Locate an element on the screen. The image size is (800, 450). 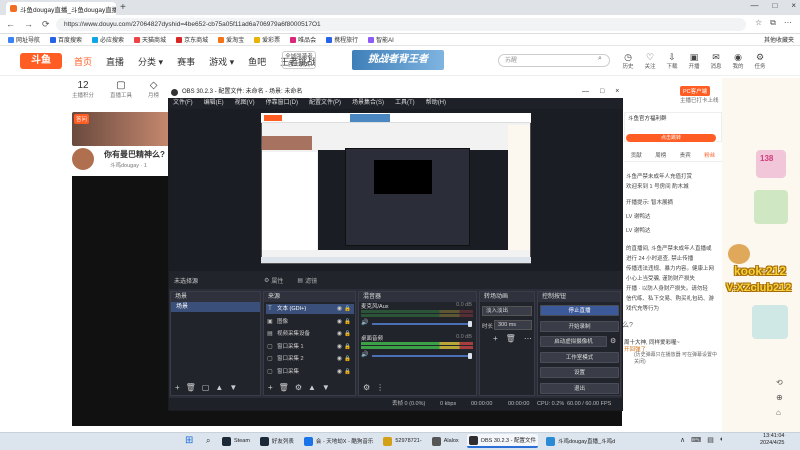
bookmark-item: 携程旅行 is located at coordinates (342, 39).